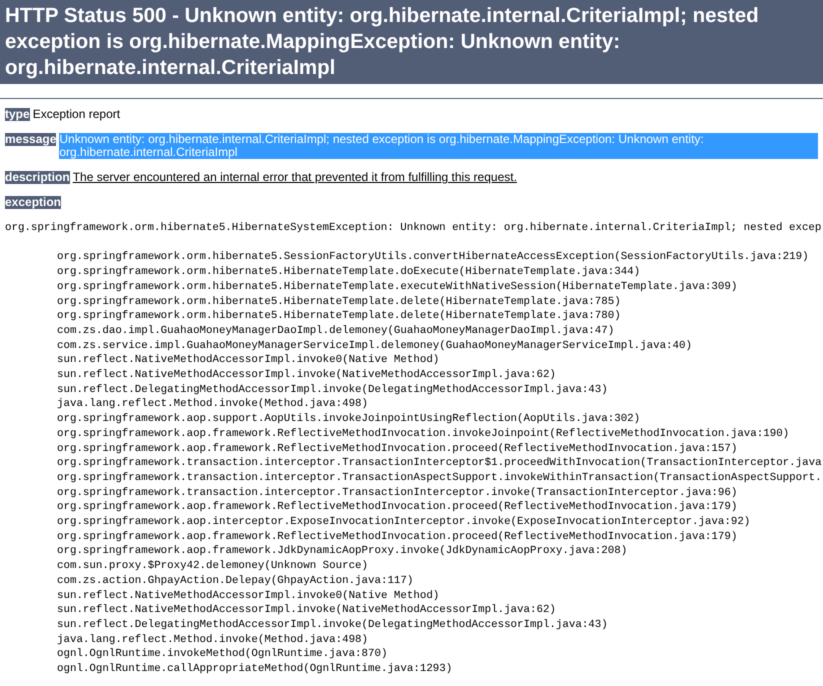  I want to click on stack-trace-line: org.springframework.aop.framework.JdkDynamicAopProxy.invoke(JdkDynamicAopProxy.java:208), so click(342, 552).